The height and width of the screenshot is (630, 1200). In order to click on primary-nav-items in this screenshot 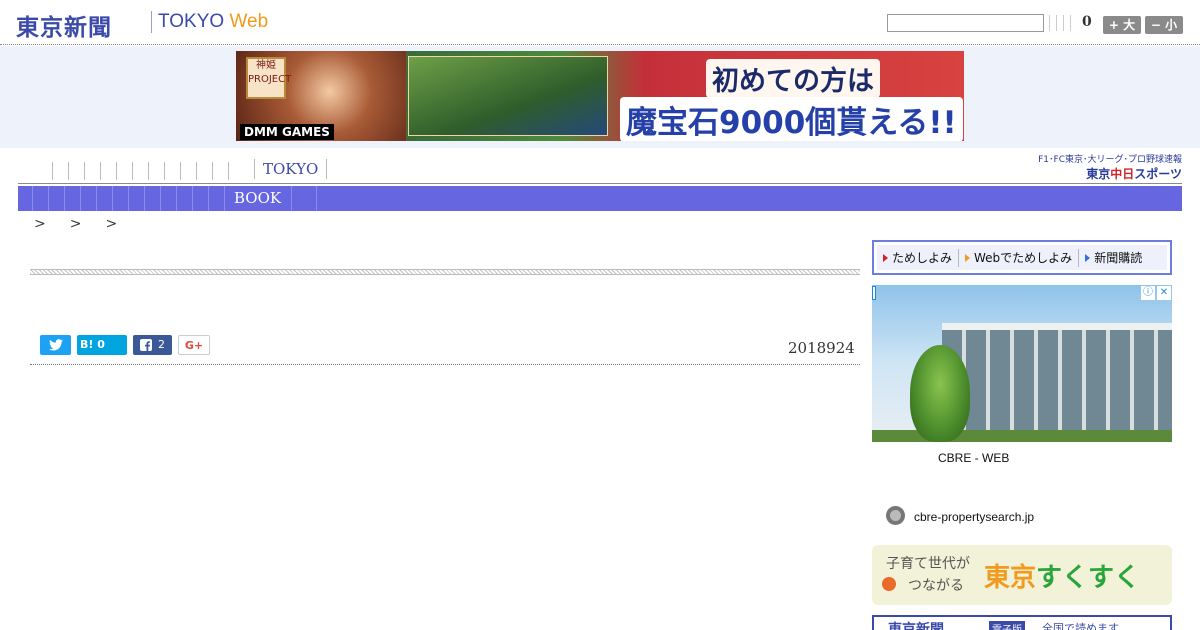, I will do `click(148, 171)`.